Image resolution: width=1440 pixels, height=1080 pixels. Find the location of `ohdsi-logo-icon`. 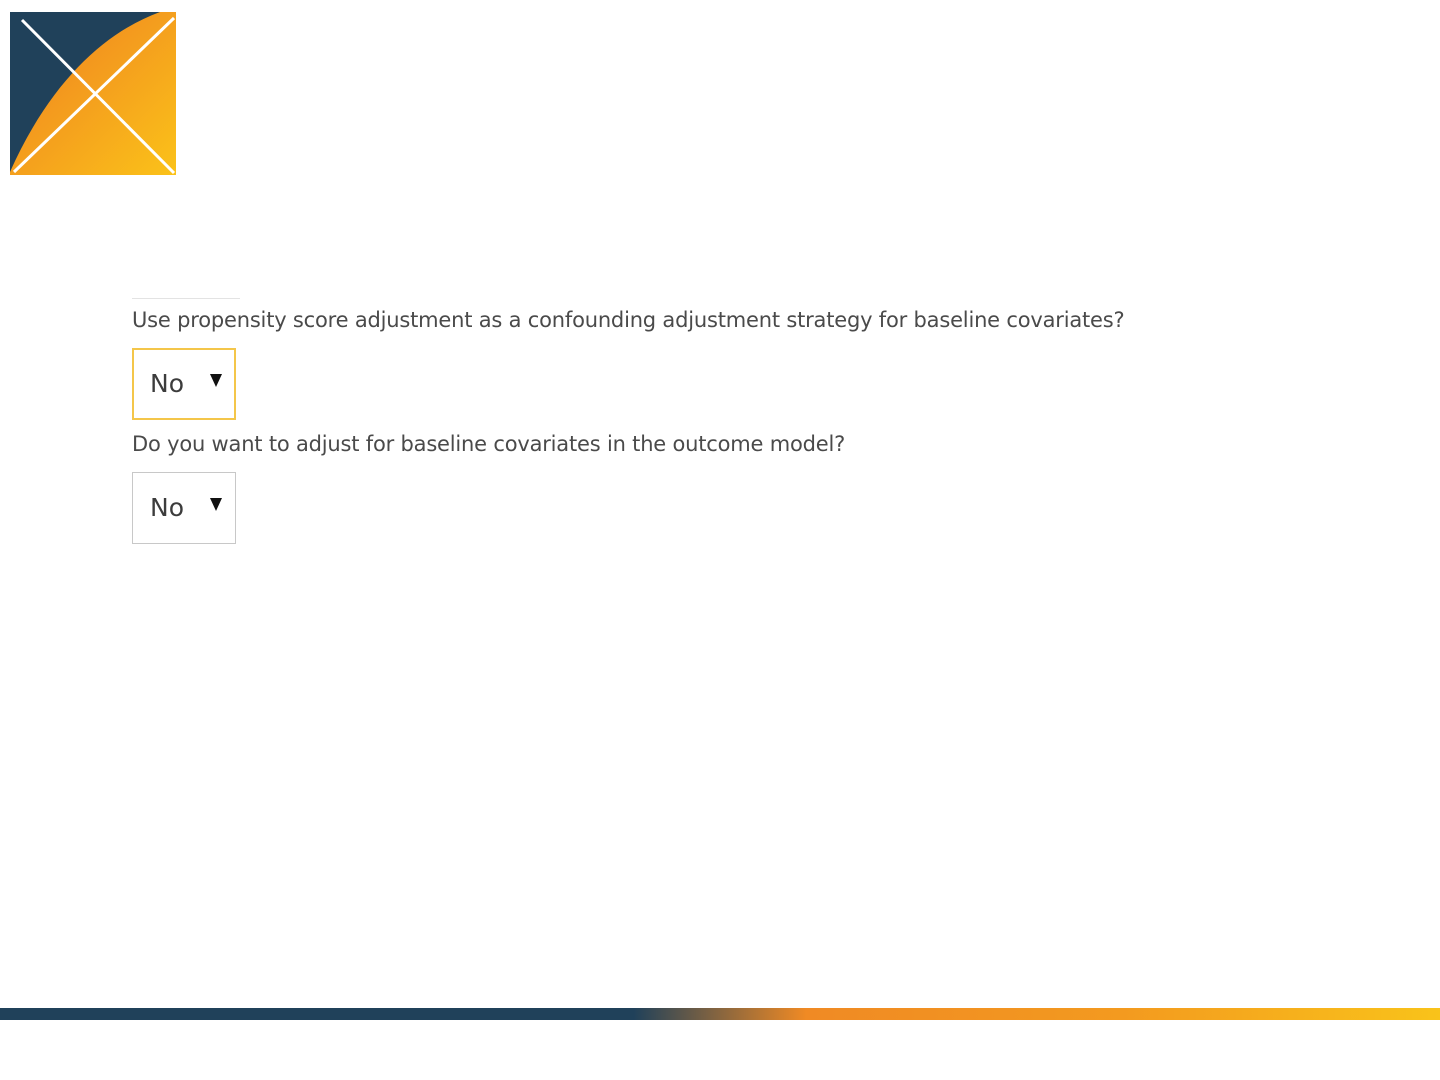

ohdsi-logo-icon is located at coordinates (93, 93).